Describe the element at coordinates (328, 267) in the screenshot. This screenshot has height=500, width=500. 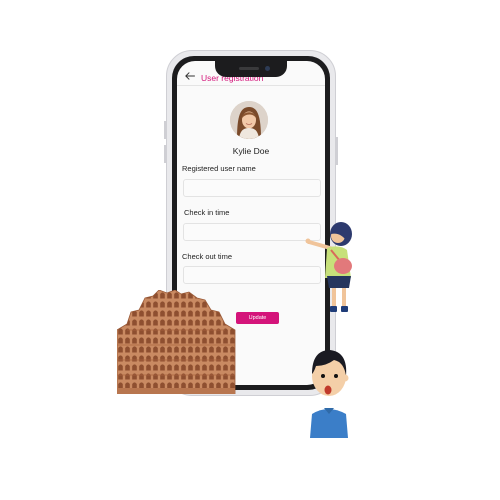
I see `woman-pointing-illustration` at that location.